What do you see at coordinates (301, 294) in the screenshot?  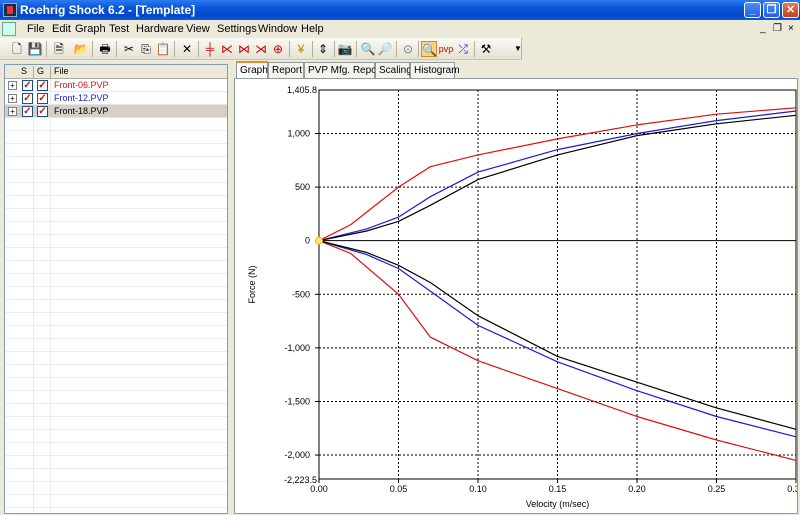 I see `y-tick-label: -500` at bounding box center [301, 294].